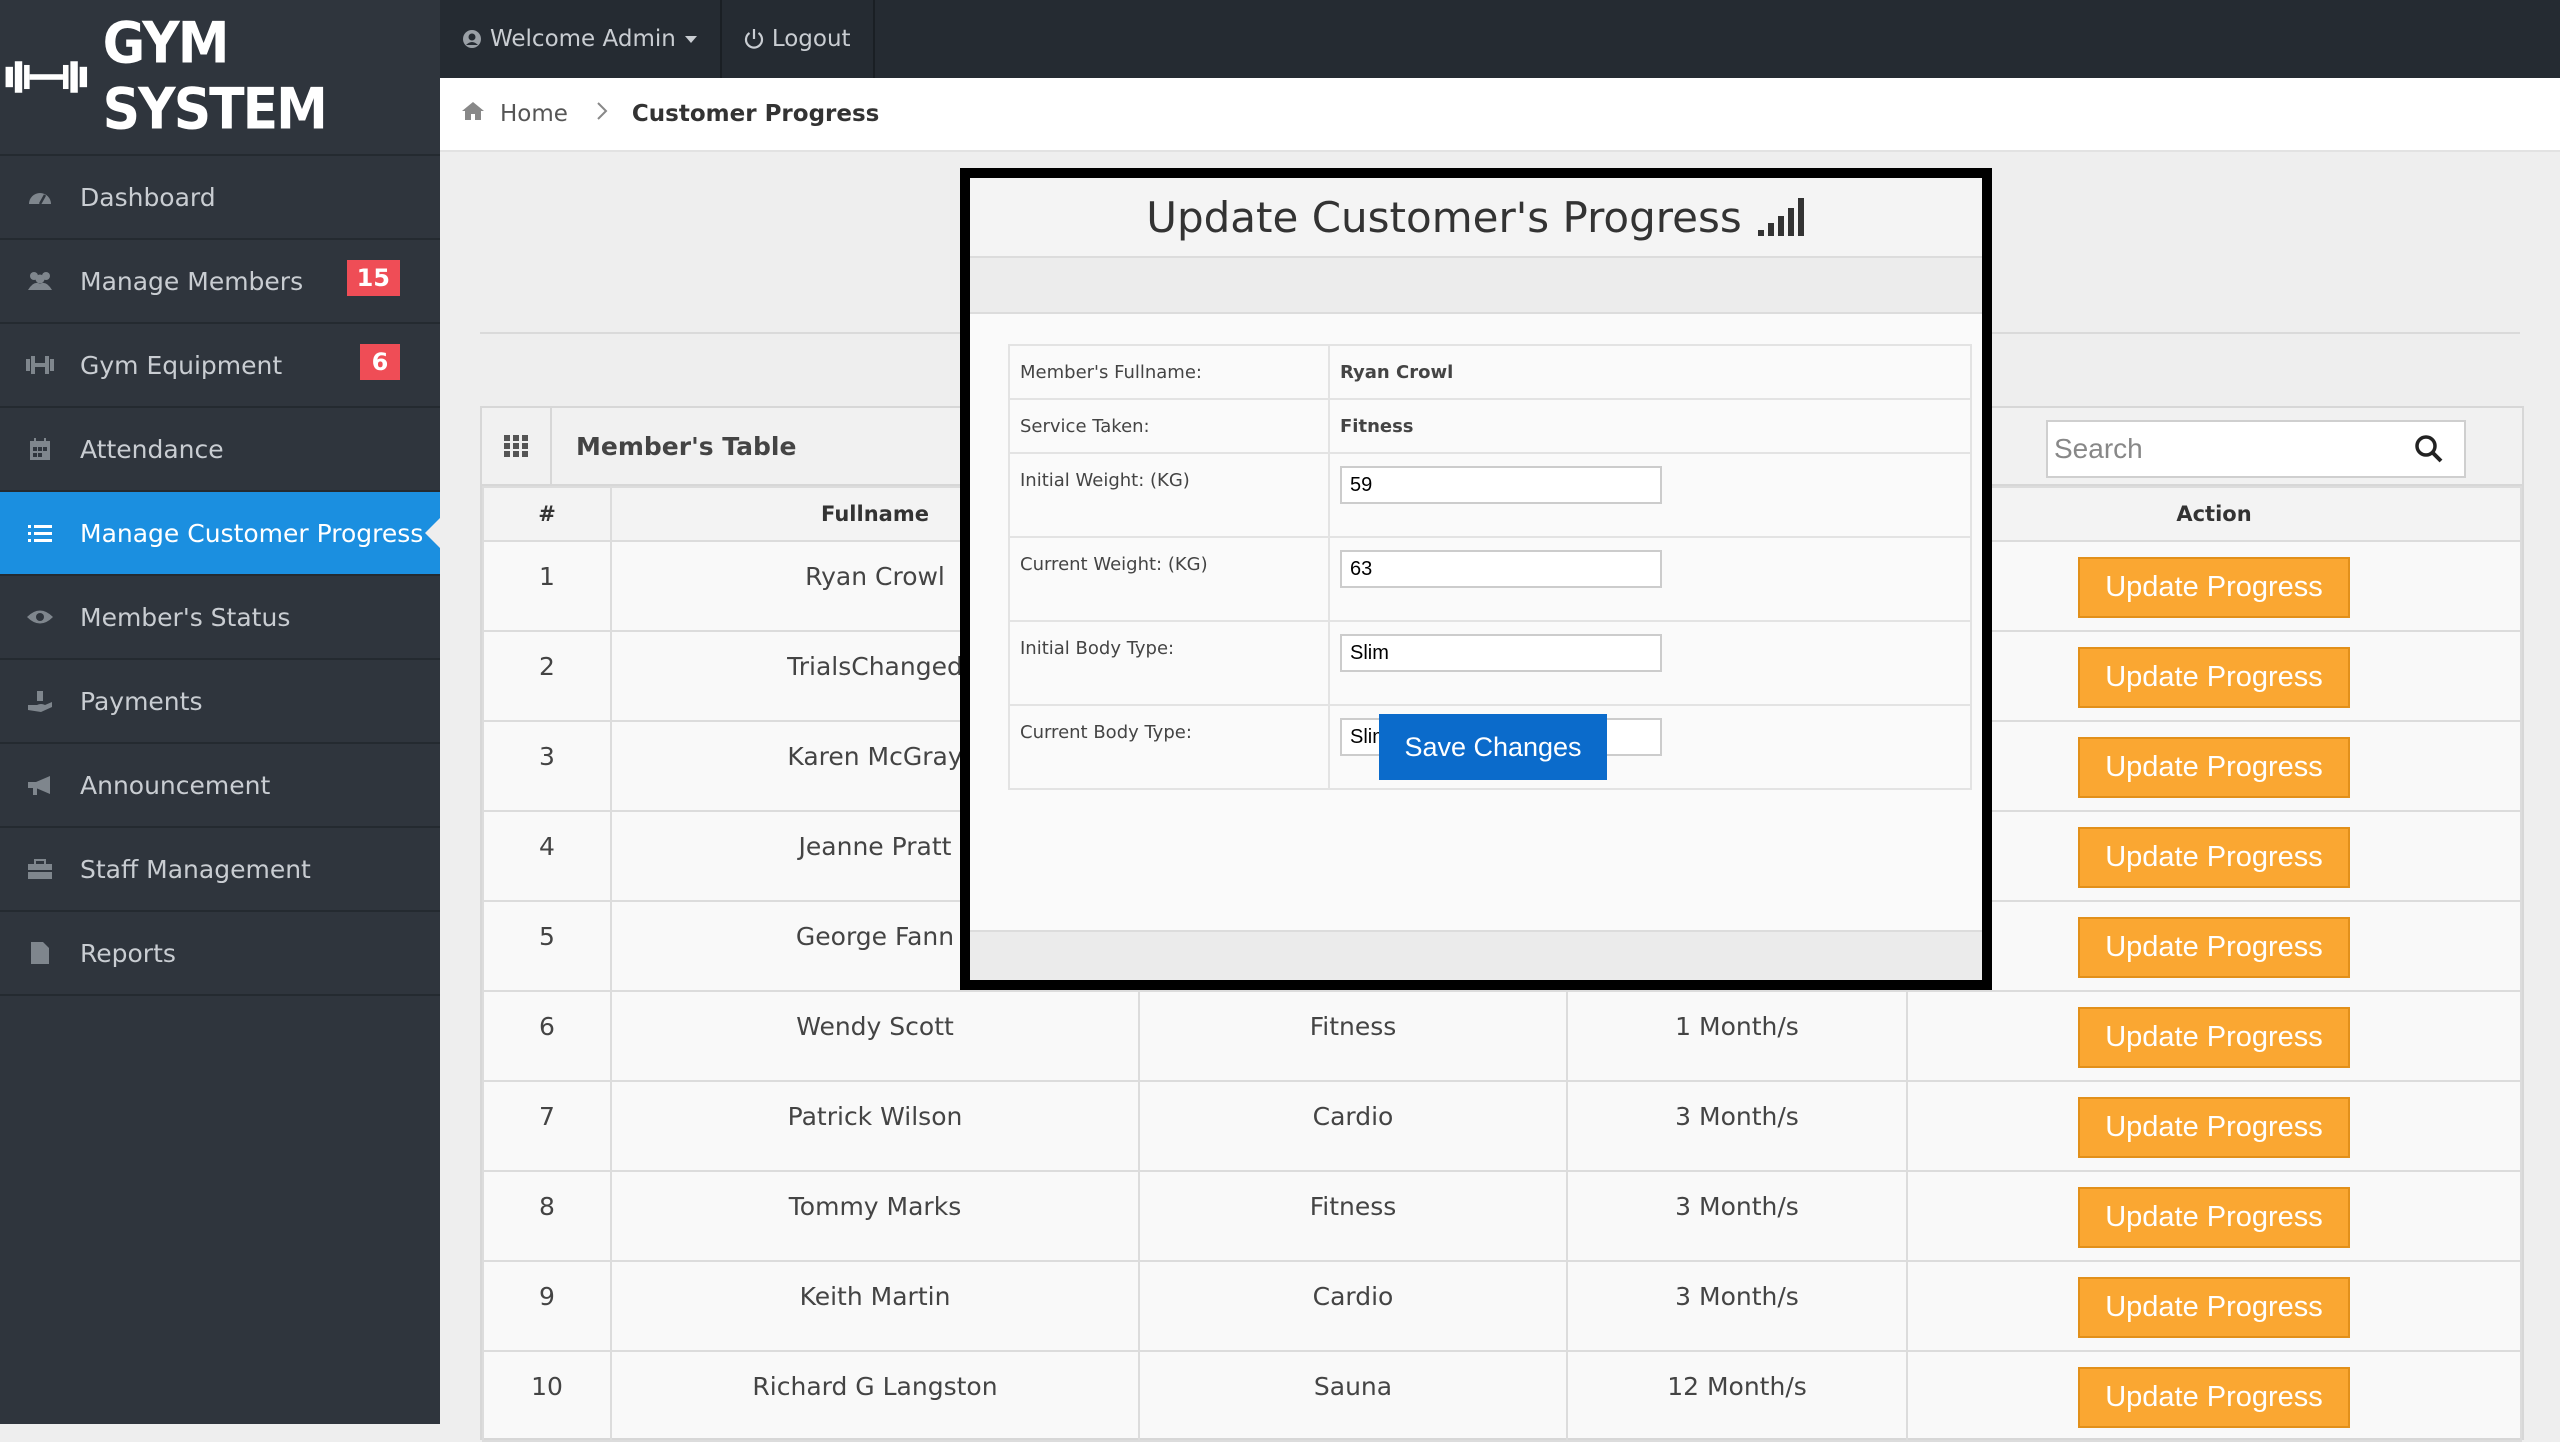  Describe the element at coordinates (875, 1126) in the screenshot. I see `row-fullname: Patrick Wilson` at that location.